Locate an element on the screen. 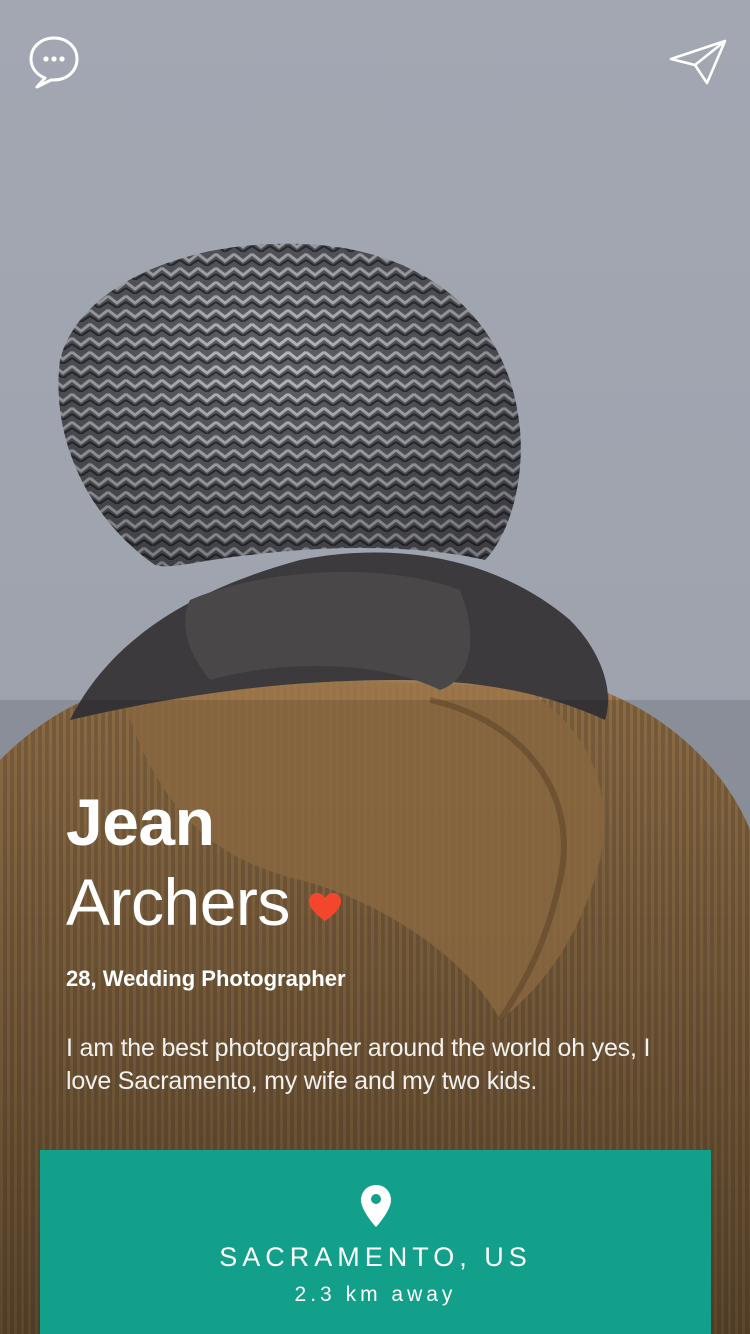  profile-last-name: Archers is located at coordinates (178, 902).